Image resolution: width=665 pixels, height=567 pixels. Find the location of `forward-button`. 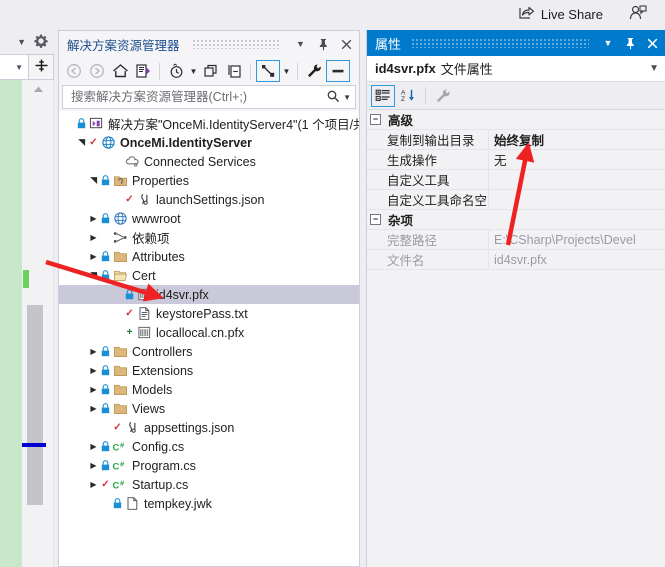

forward-button is located at coordinates (97, 71).